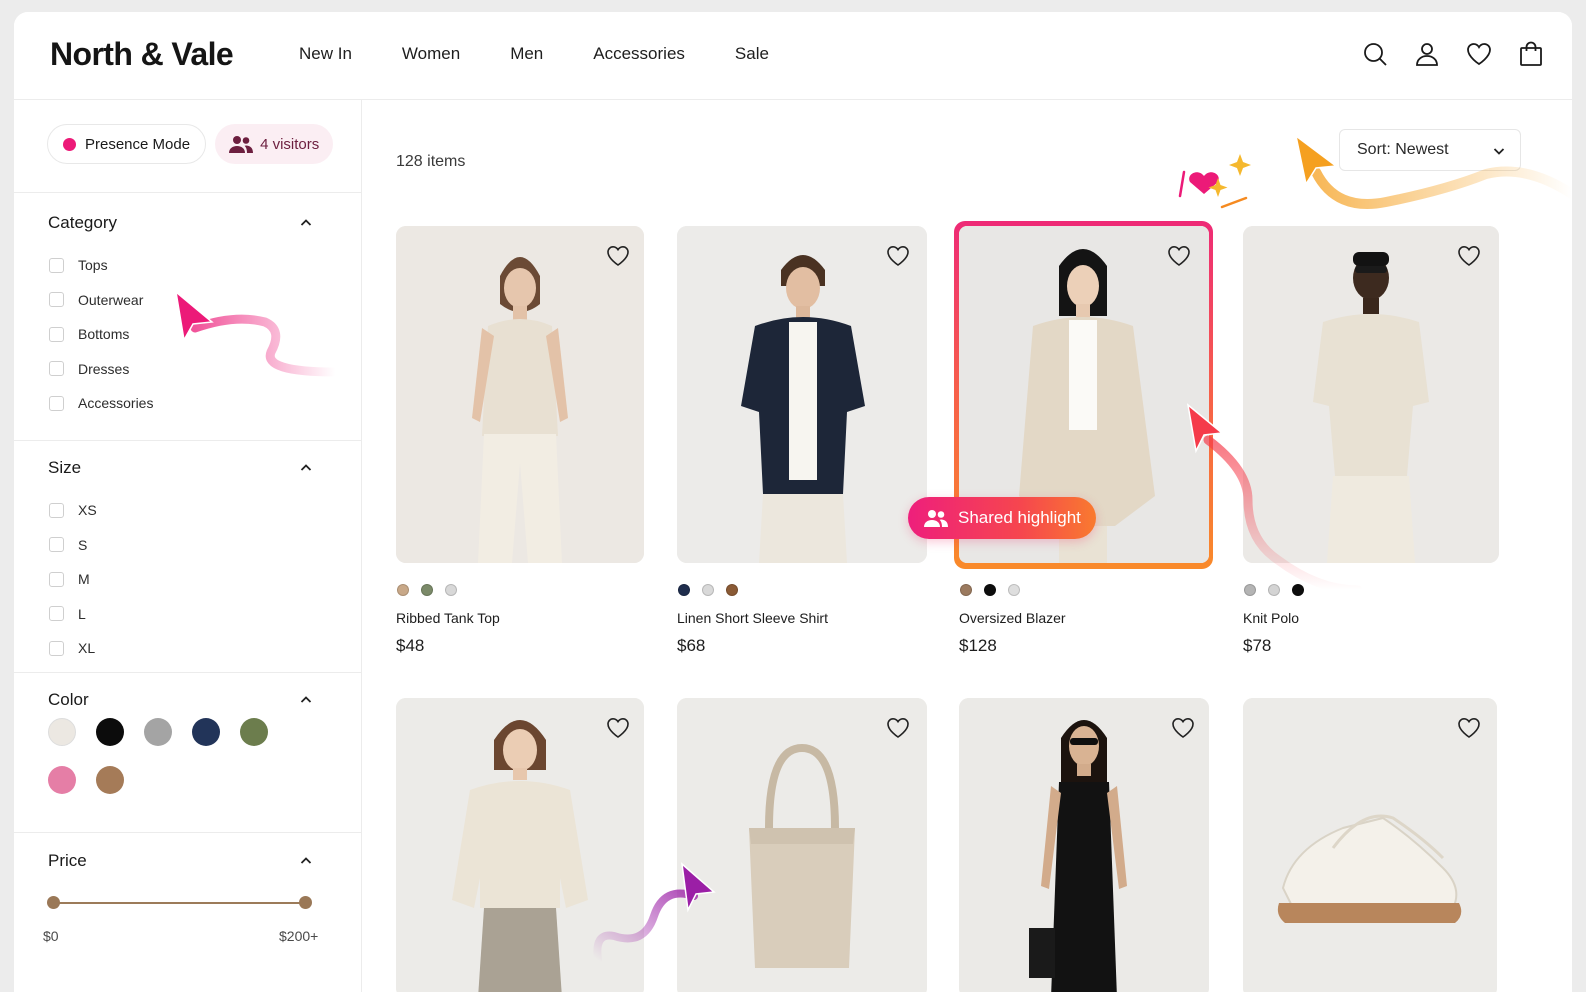 Image resolution: width=1586 pixels, height=992 pixels. Describe the element at coordinates (101, 403) in the screenshot. I see `category-option-accessories: Accessories` at that location.